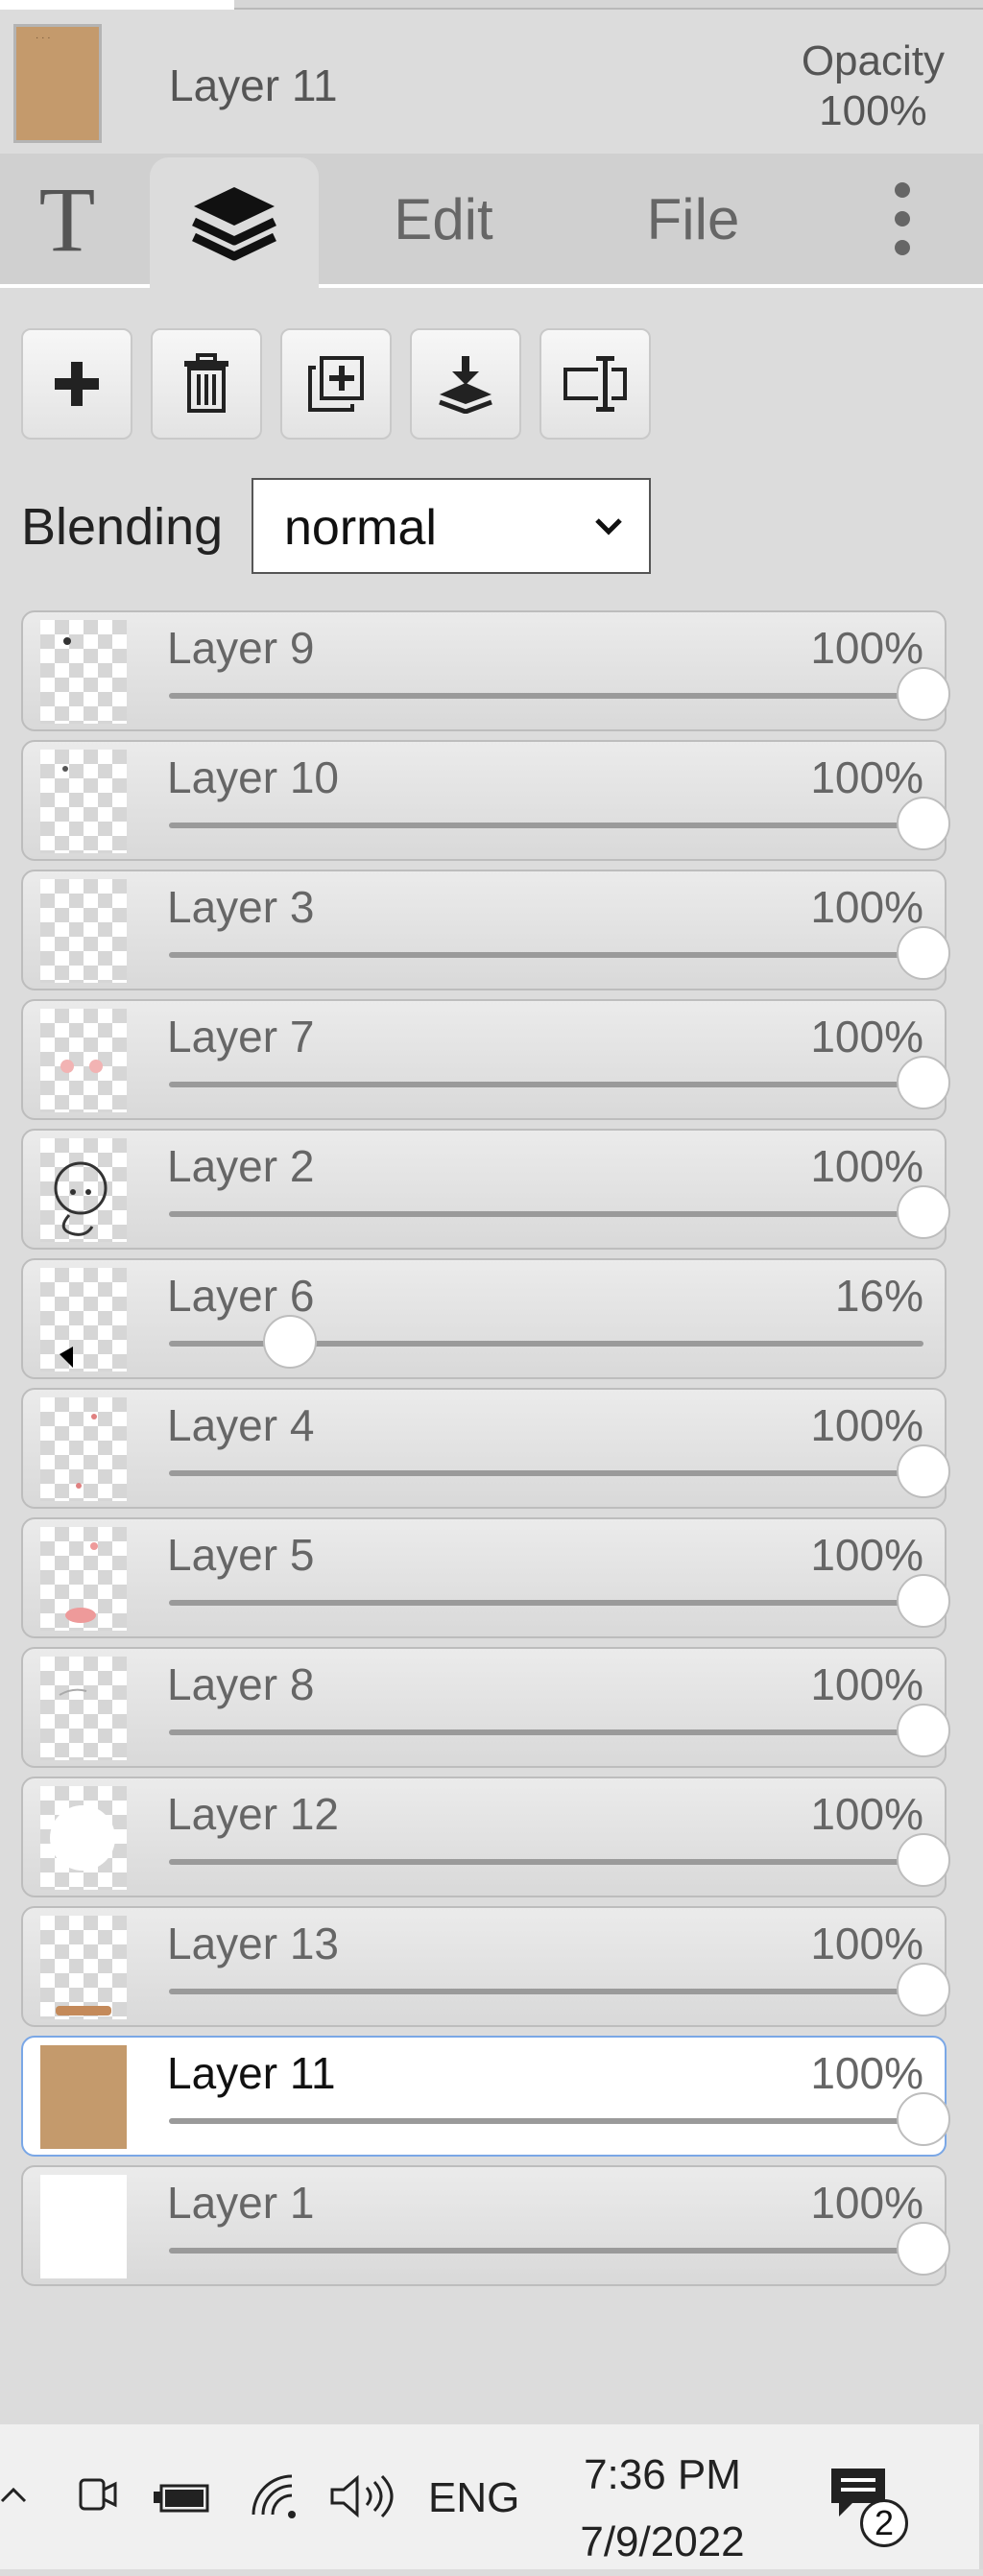 The height and width of the screenshot is (2576, 983). I want to click on layer-row: Layer 4 100%, so click(485, 1448).